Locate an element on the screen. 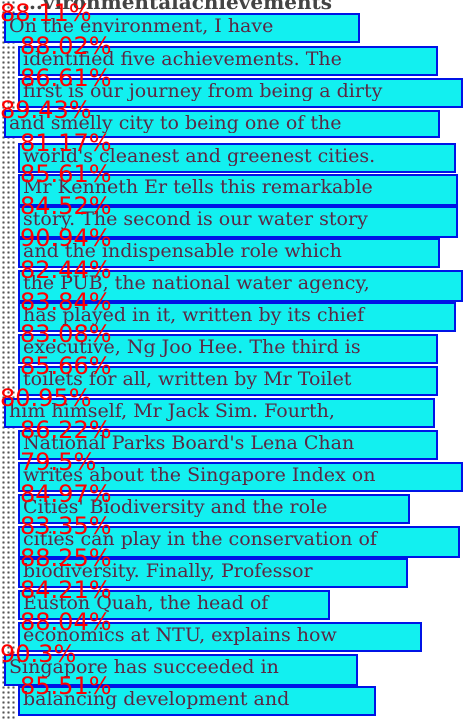 This screenshot has height=720, width=465. confidence-score-label: 88.02% is located at coordinates (66, 46).